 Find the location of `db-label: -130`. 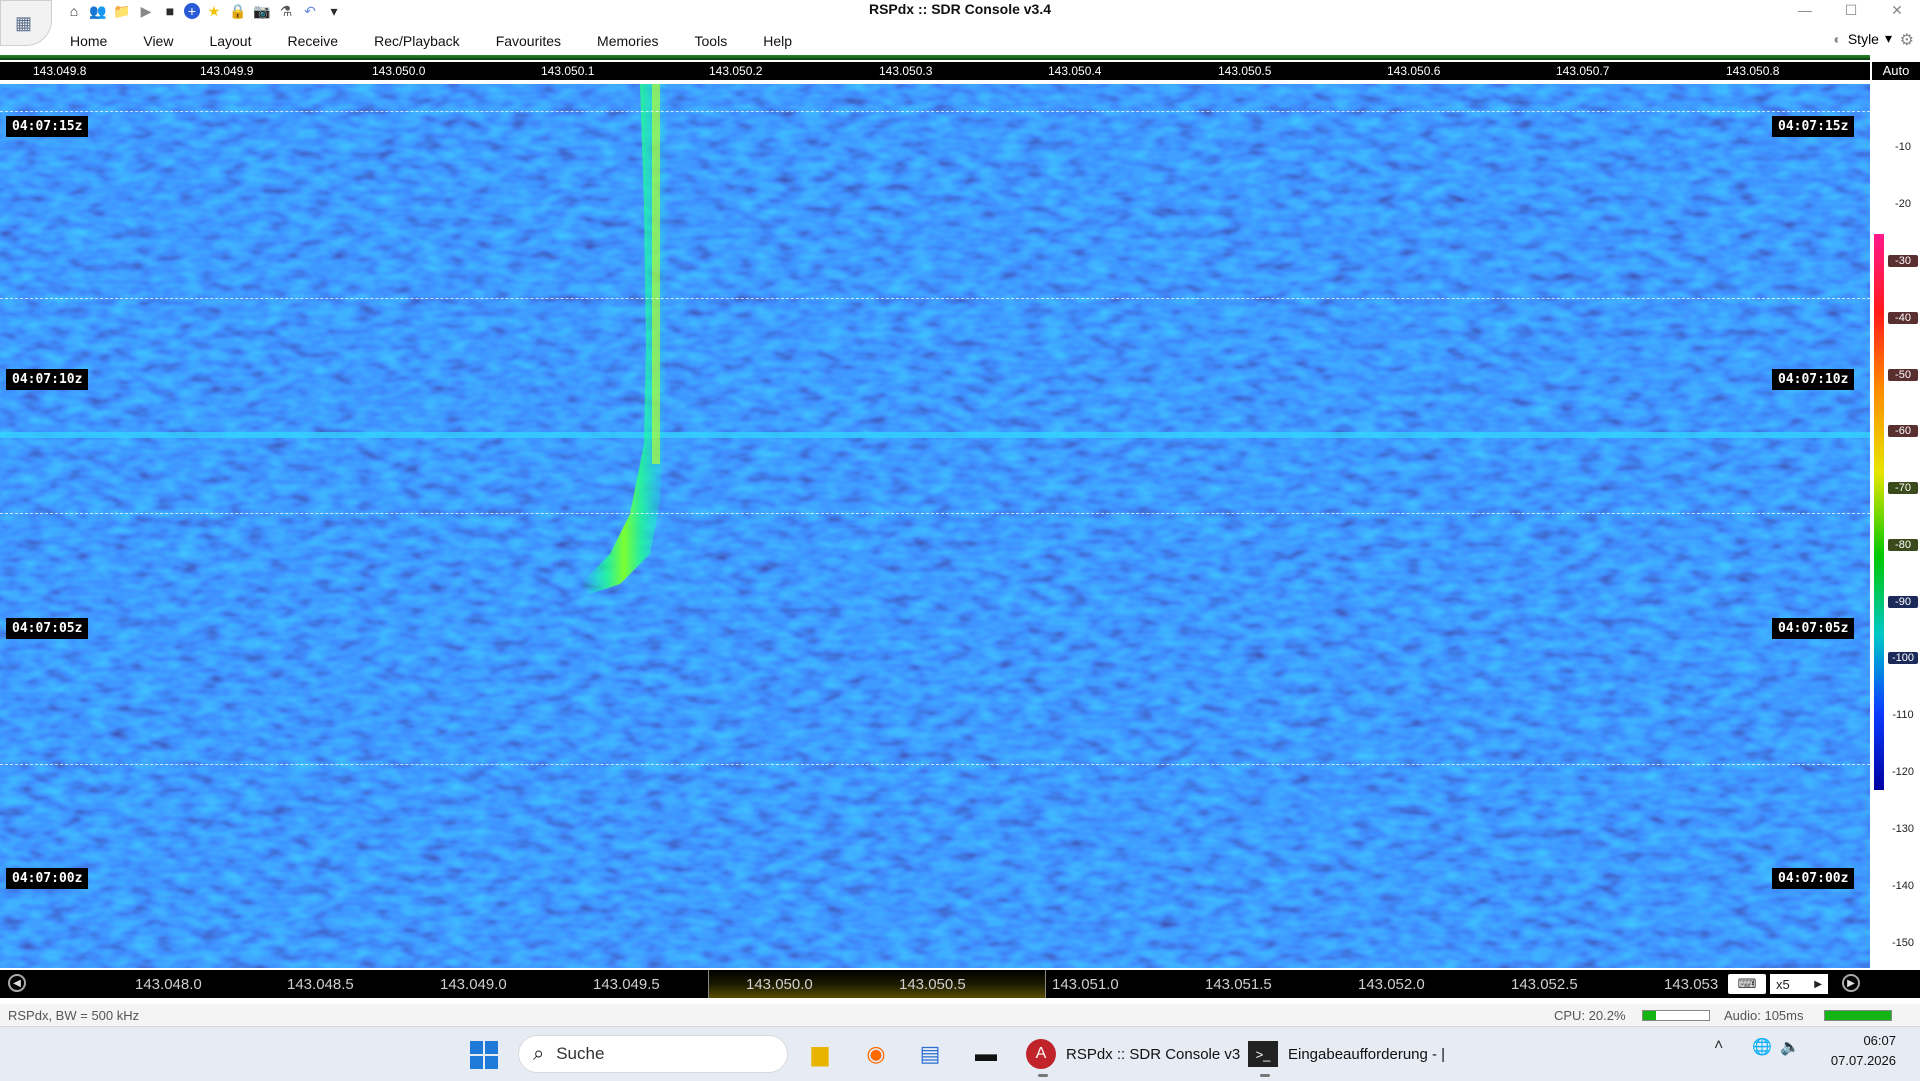

db-label: -130 is located at coordinates (1903, 829).